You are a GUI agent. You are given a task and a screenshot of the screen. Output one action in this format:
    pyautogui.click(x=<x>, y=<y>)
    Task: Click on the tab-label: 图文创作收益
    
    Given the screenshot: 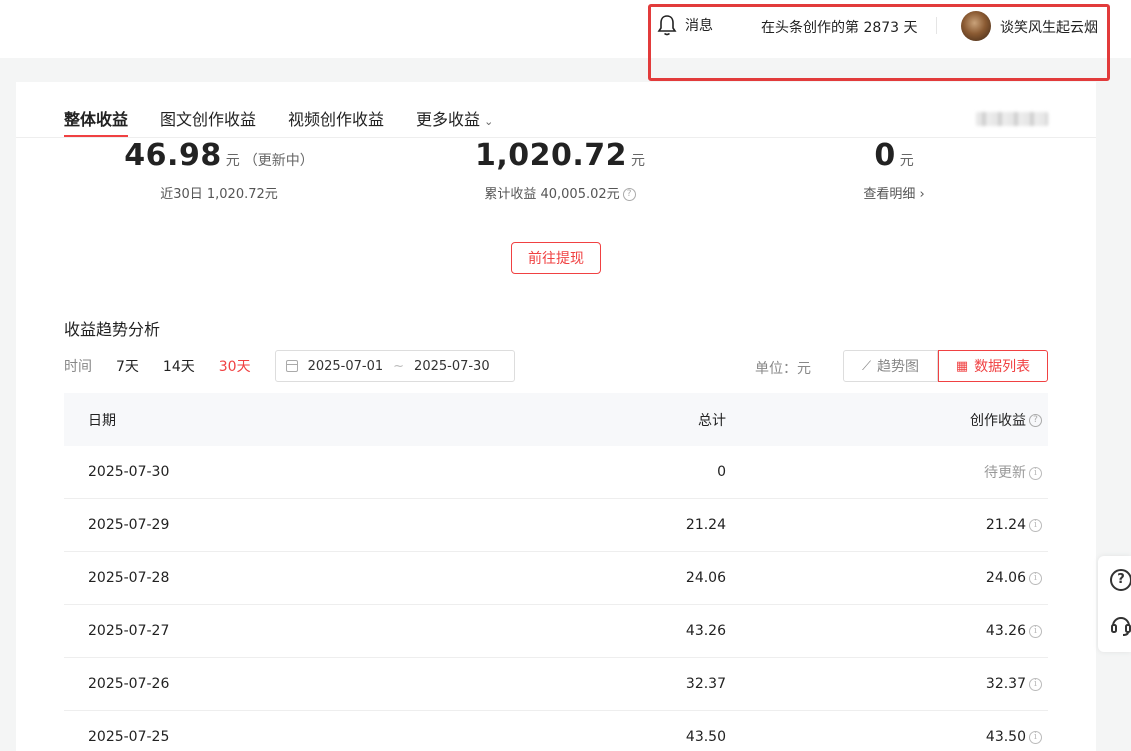 What is the action you would take?
    pyautogui.click(x=208, y=119)
    